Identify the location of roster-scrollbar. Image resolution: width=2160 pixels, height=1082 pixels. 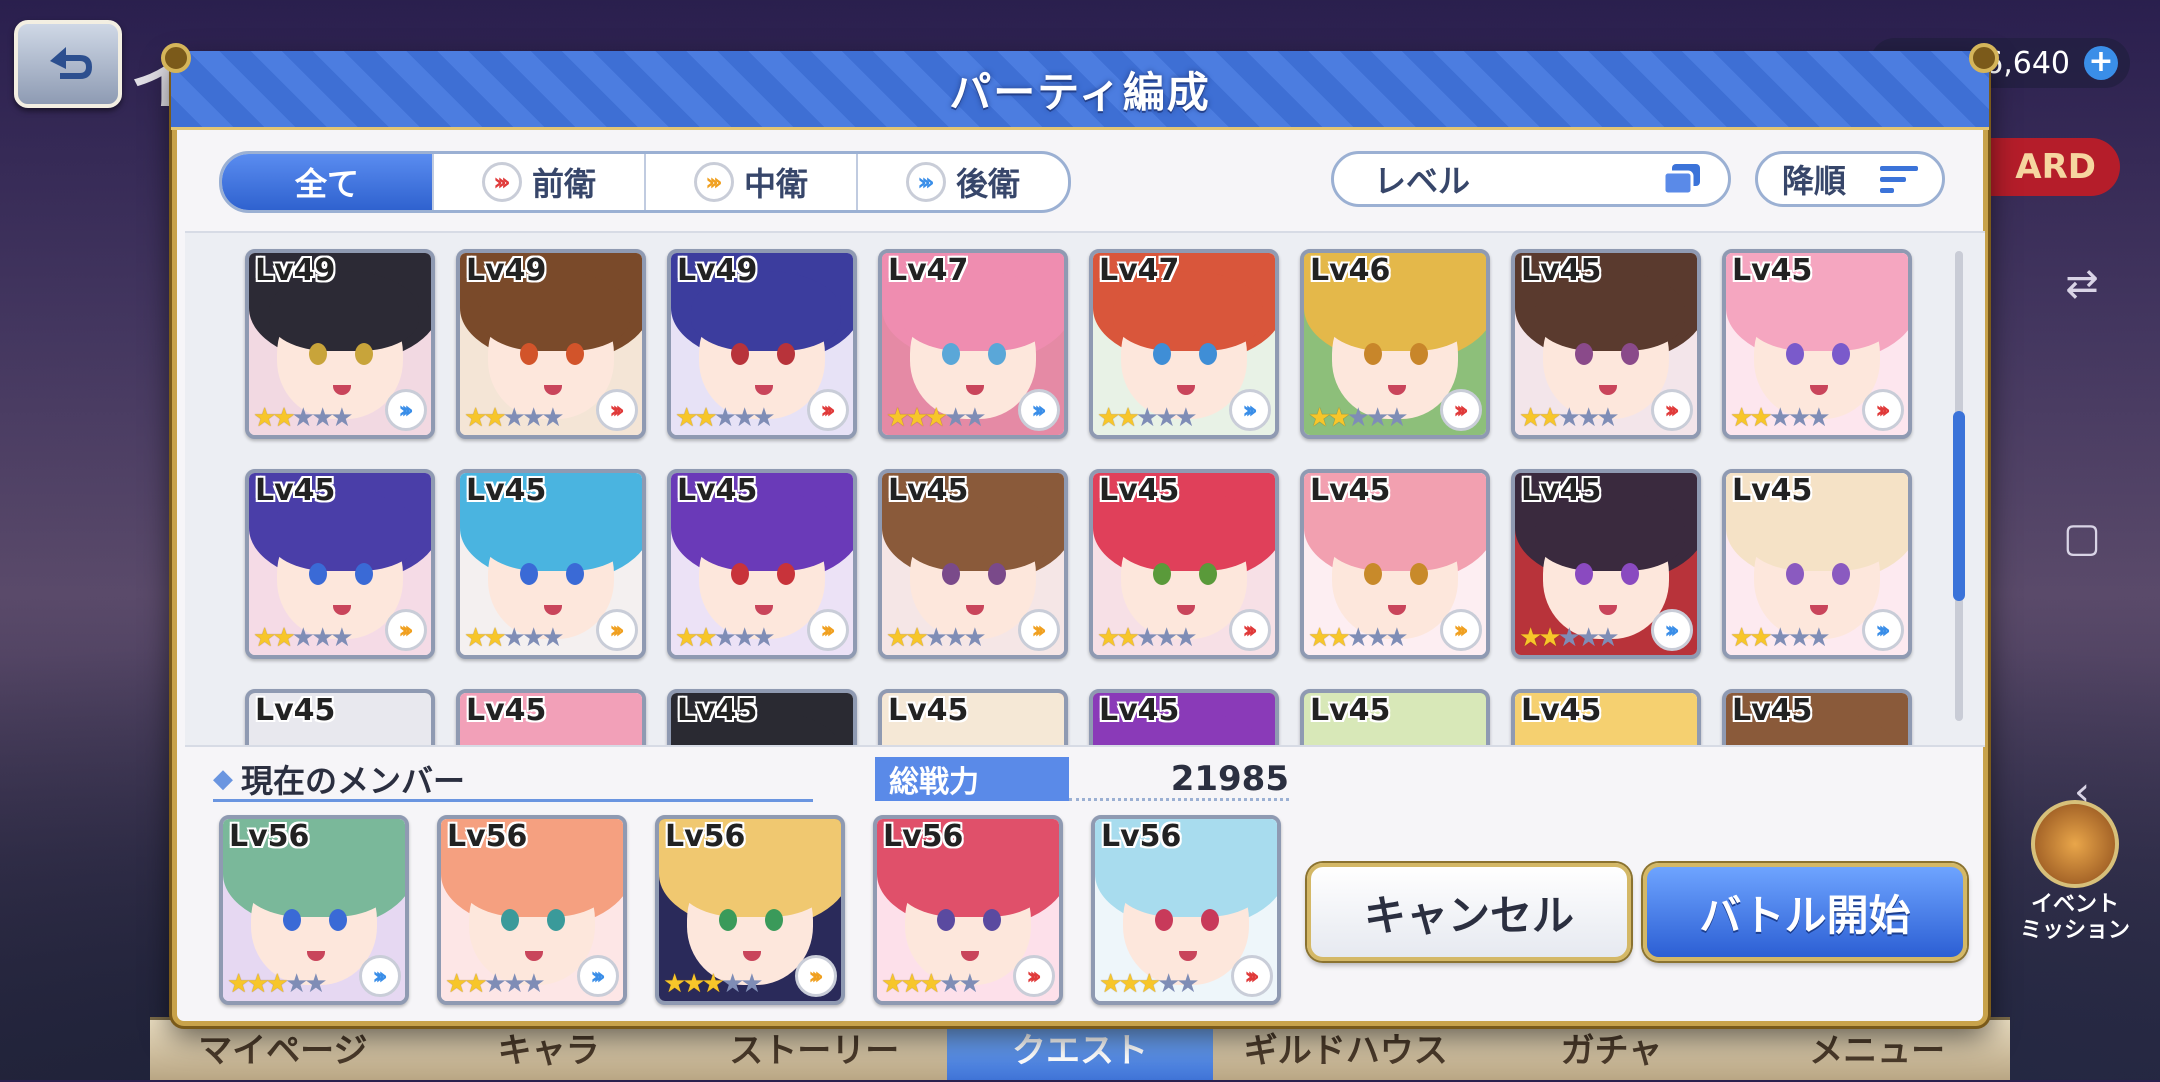
(1959, 486).